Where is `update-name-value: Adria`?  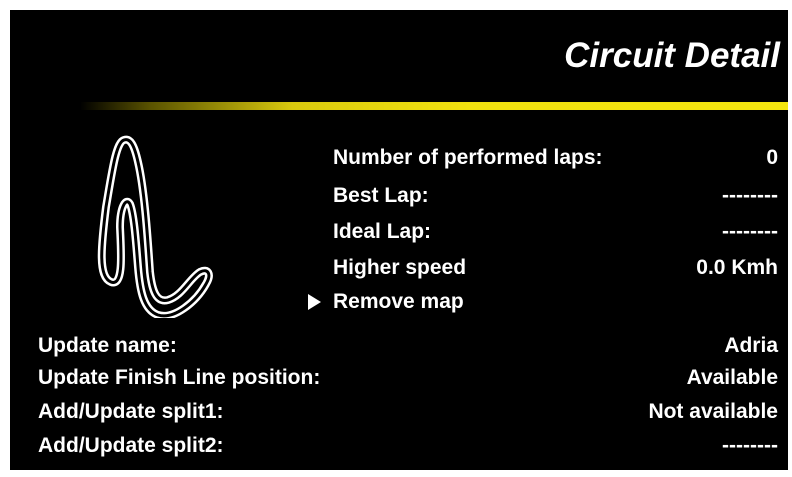
update-name-value: Adria is located at coordinates (751, 345).